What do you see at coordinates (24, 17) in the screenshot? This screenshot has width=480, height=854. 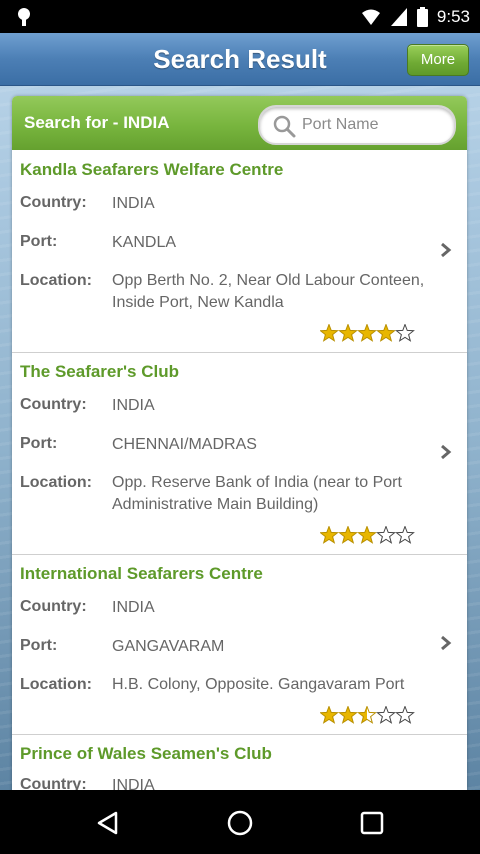 I see `notification-icon` at bounding box center [24, 17].